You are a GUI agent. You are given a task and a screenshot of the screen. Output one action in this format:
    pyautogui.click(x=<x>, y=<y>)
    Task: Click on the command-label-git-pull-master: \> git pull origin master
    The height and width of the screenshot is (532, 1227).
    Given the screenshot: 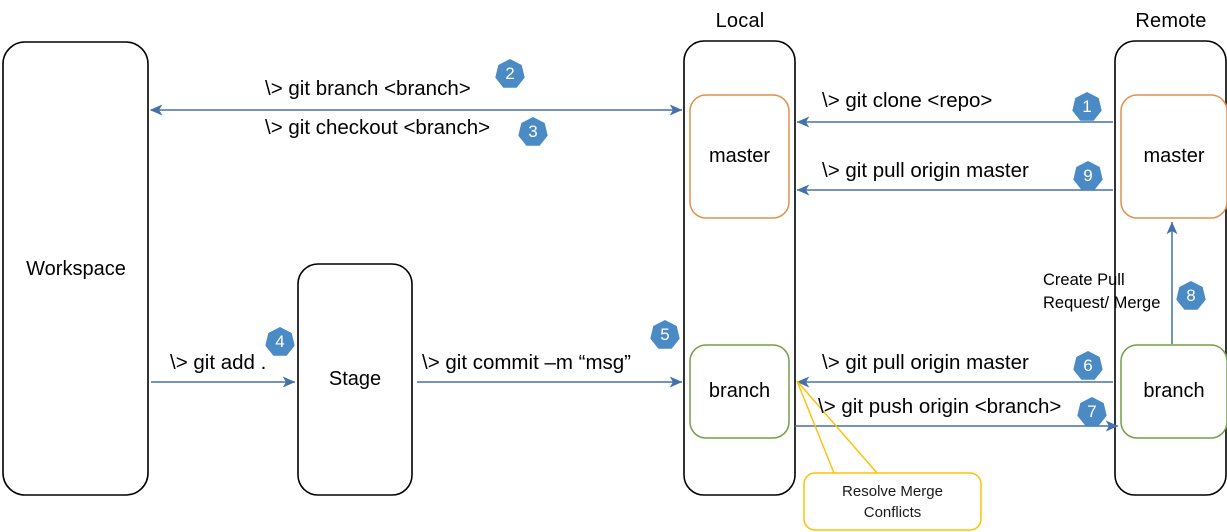 What is the action you would take?
    pyautogui.click(x=925, y=170)
    